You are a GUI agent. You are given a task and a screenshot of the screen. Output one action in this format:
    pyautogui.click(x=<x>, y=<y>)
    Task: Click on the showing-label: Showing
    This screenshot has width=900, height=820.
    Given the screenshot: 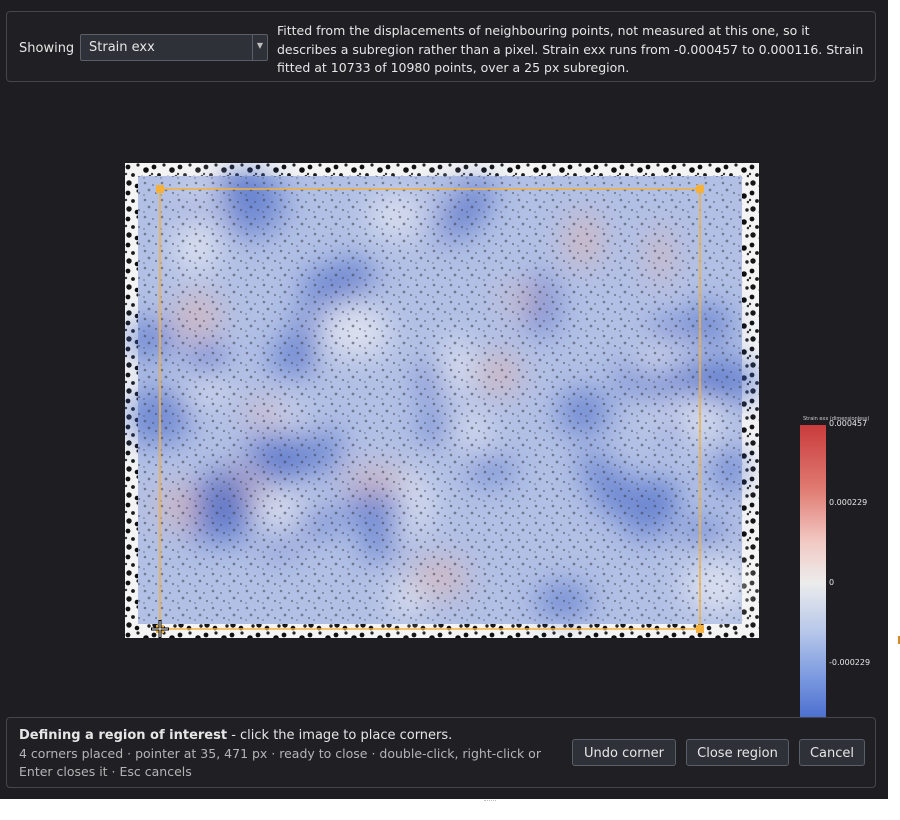 What is the action you would take?
    pyautogui.click(x=47, y=48)
    